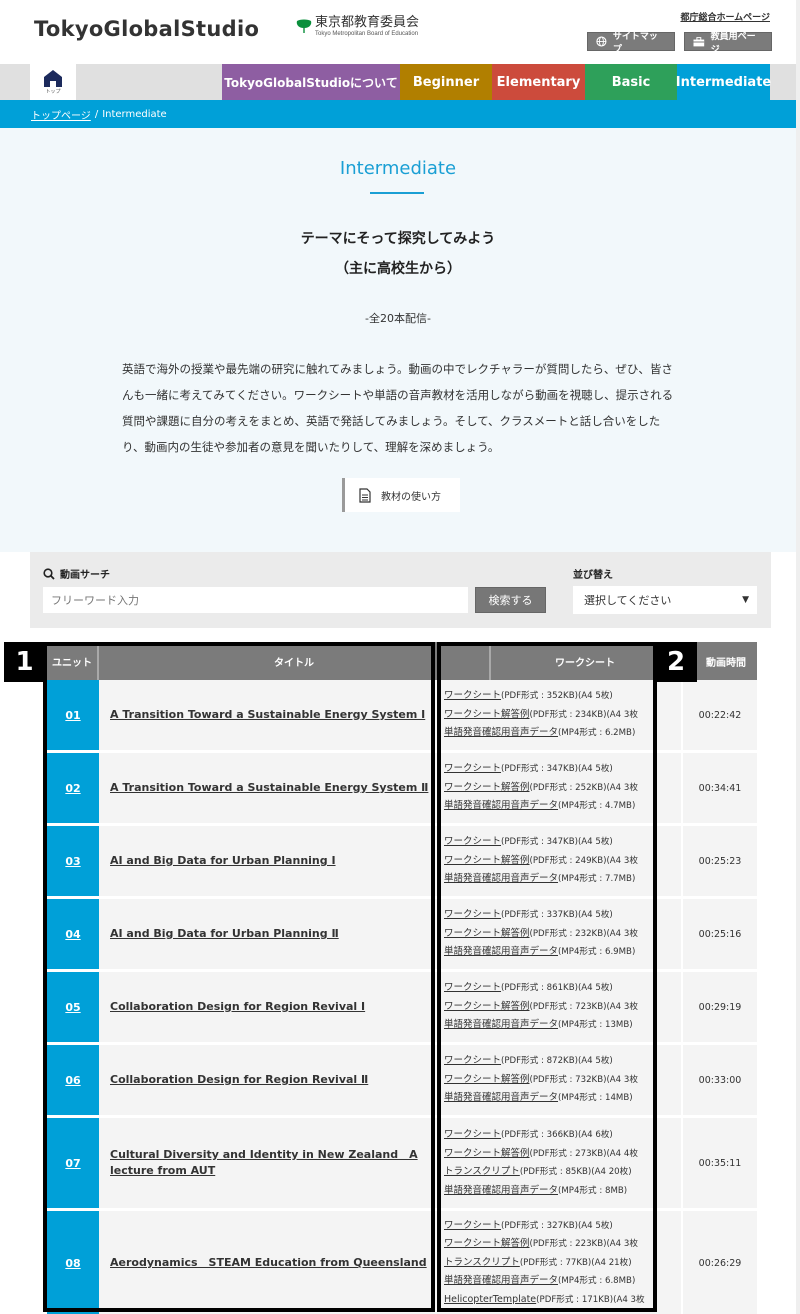  Describe the element at coordinates (53, 82) in the screenshot. I see `nav-home: トップ` at that location.